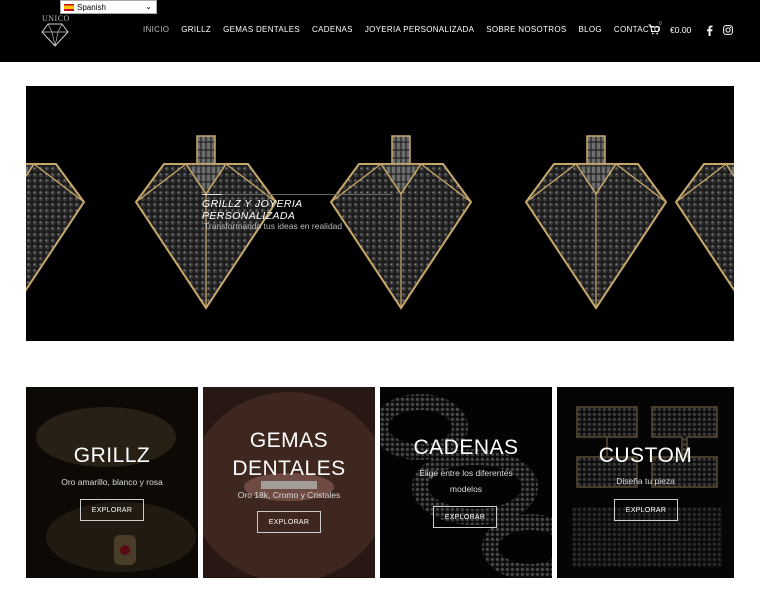 The height and width of the screenshot is (600, 760). I want to click on card-subtitle: Oro amarillo, blanco y rosa, so click(112, 482).